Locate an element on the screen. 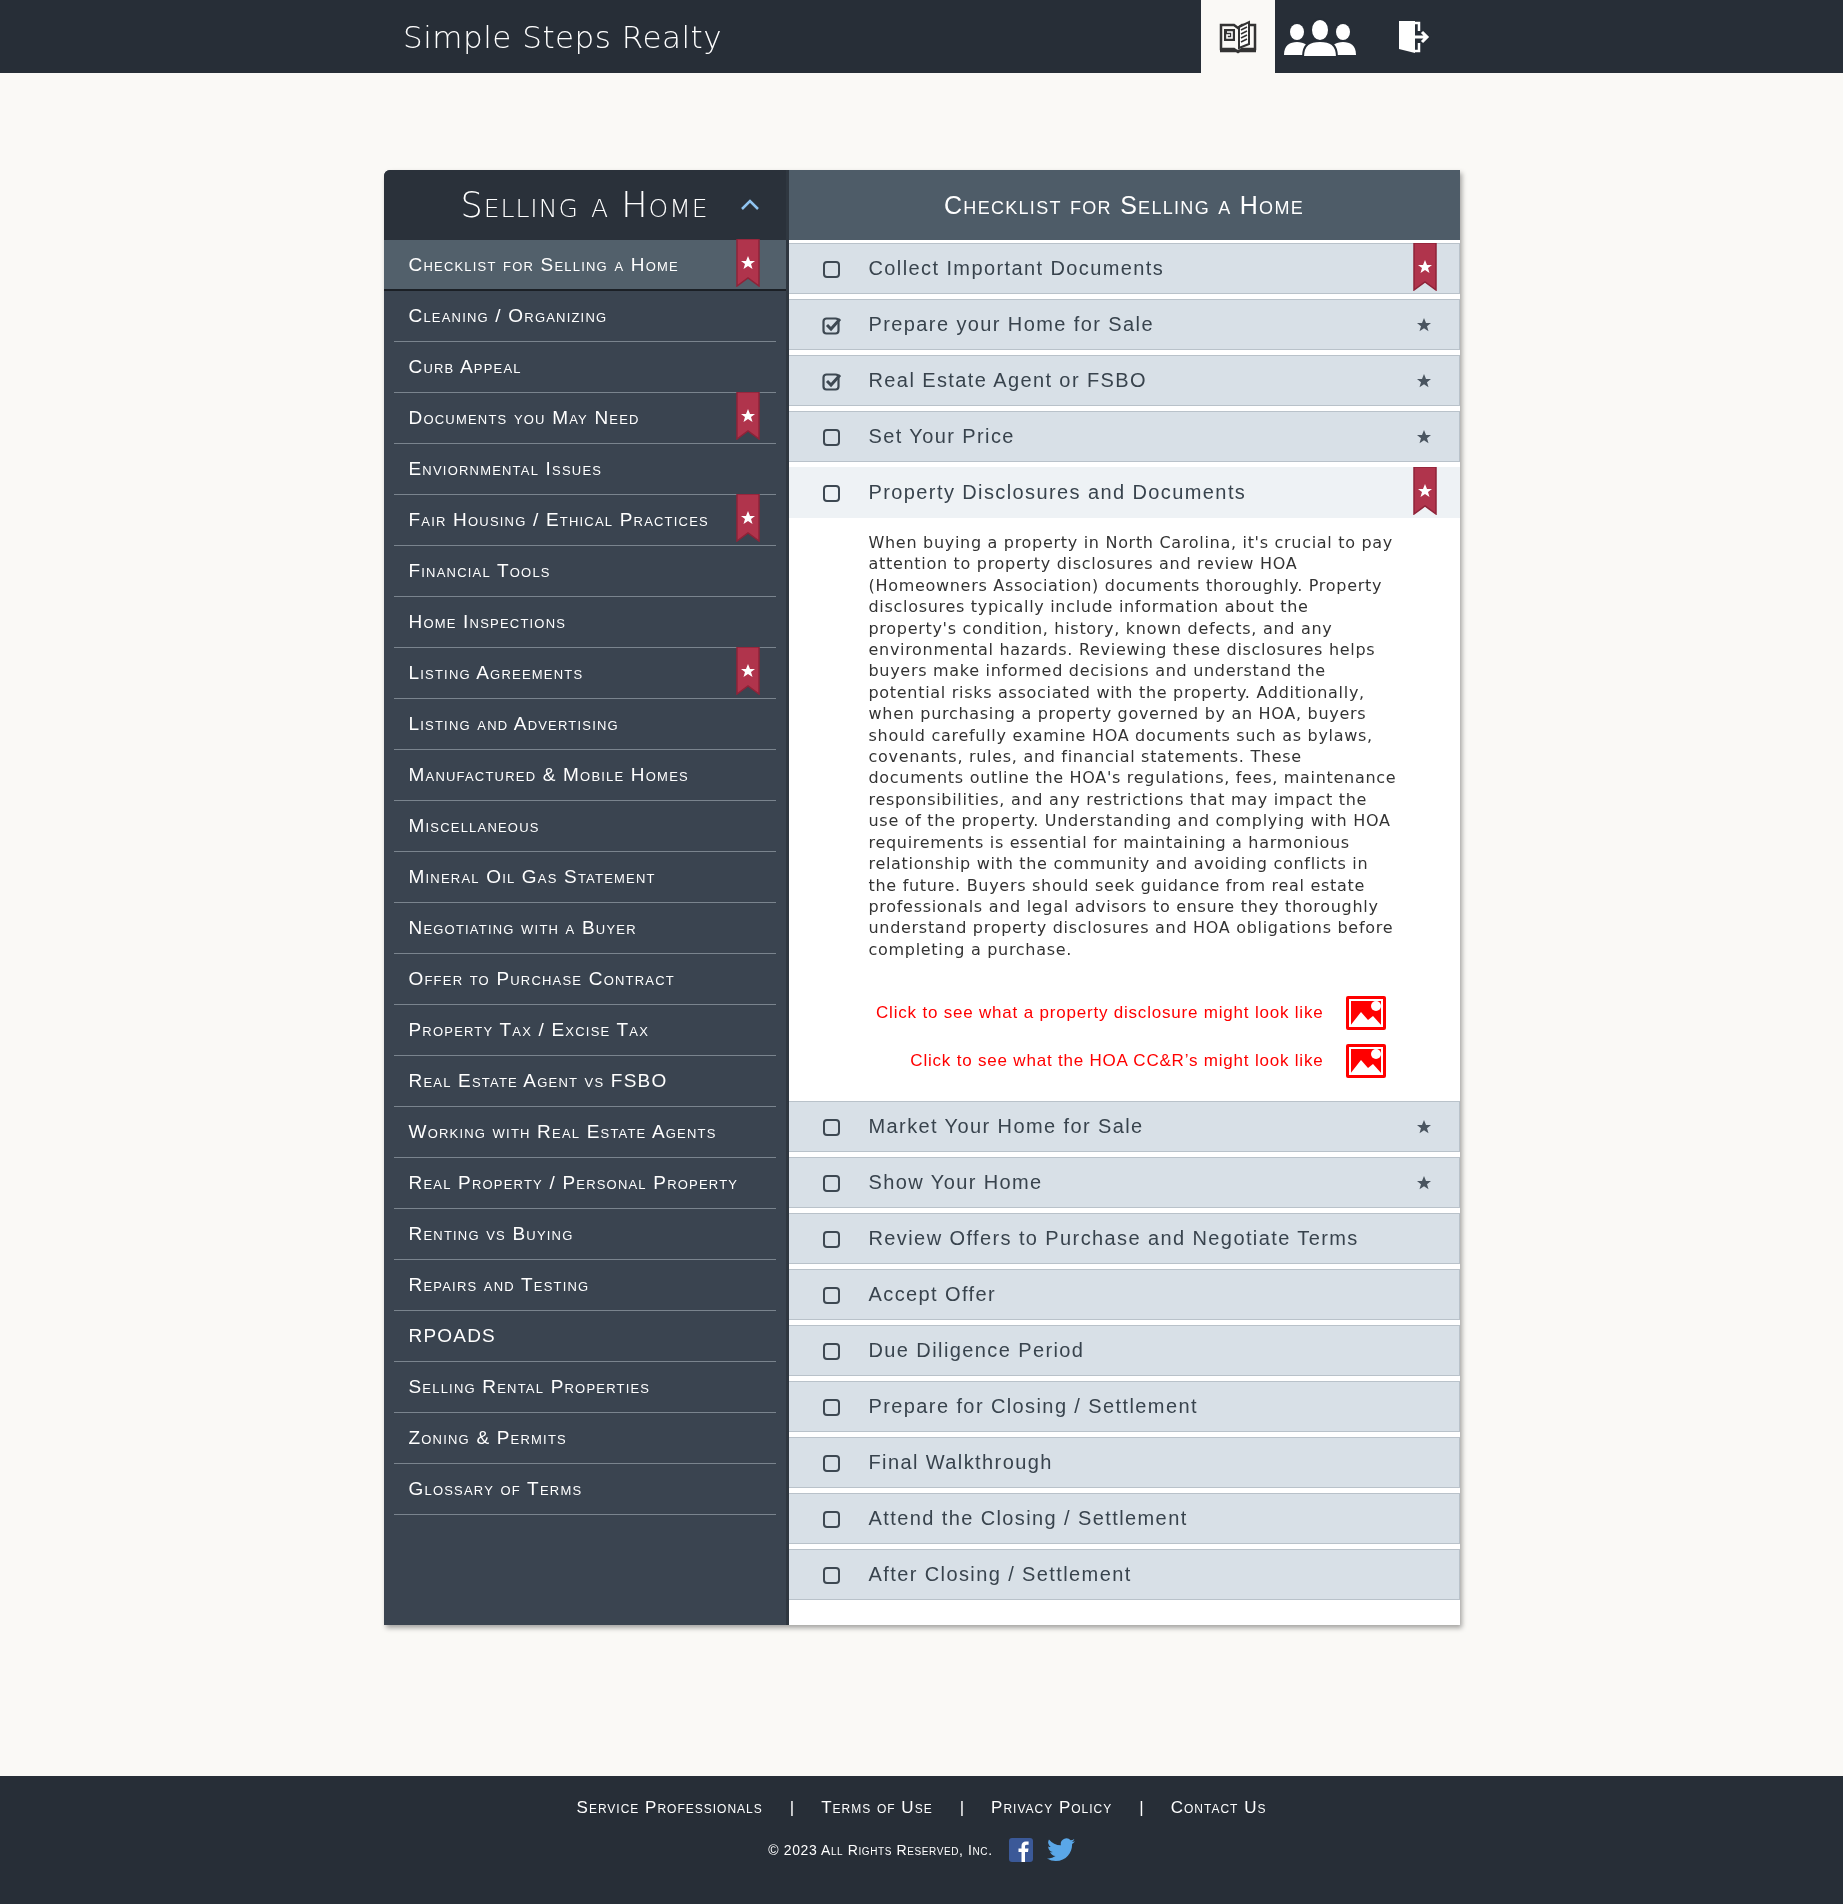 The image size is (1843, 1904). sidebar-item: Mineral Oil Gas Statement is located at coordinates (584, 877).